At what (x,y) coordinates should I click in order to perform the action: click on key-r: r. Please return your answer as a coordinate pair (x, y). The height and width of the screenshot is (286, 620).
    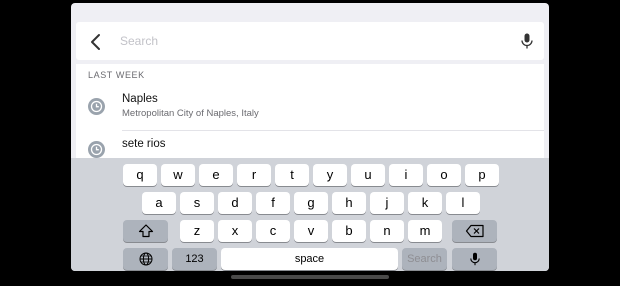
    Looking at the image, I should click on (254, 175).